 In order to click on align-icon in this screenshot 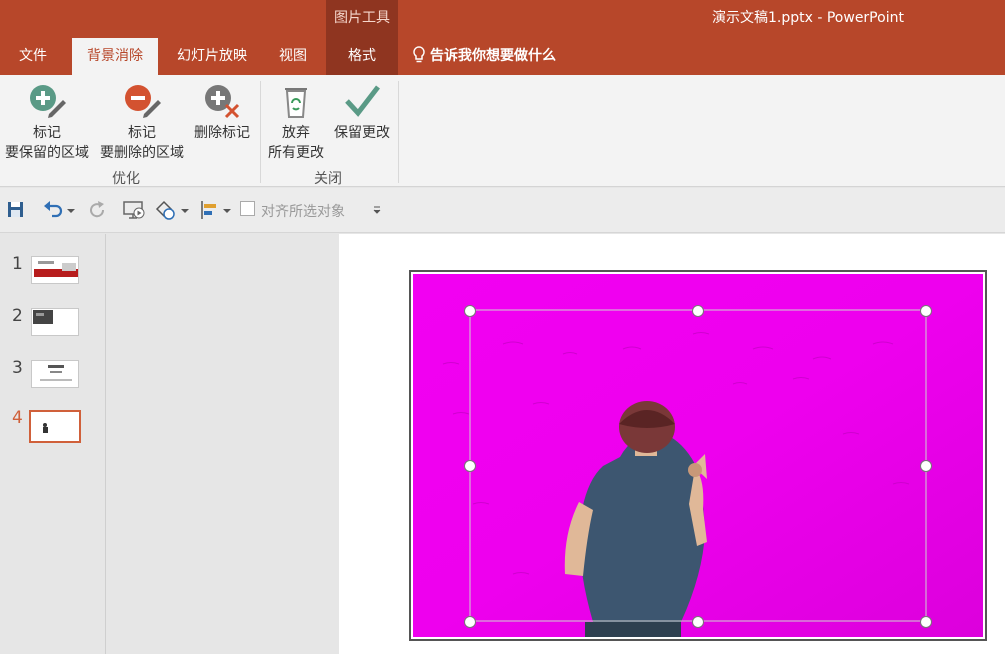, I will do `click(210, 210)`.